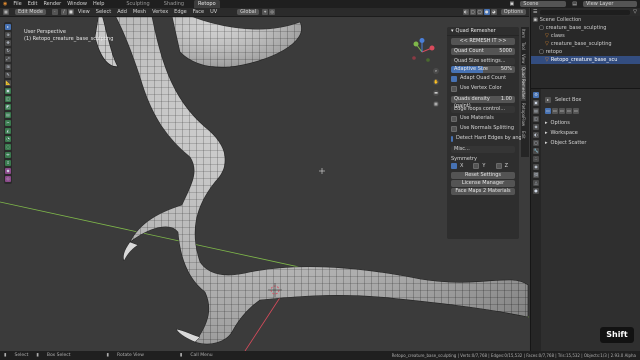  Describe the element at coordinates (543, 4) in the screenshot. I see `scene-selector: Scene` at that location.